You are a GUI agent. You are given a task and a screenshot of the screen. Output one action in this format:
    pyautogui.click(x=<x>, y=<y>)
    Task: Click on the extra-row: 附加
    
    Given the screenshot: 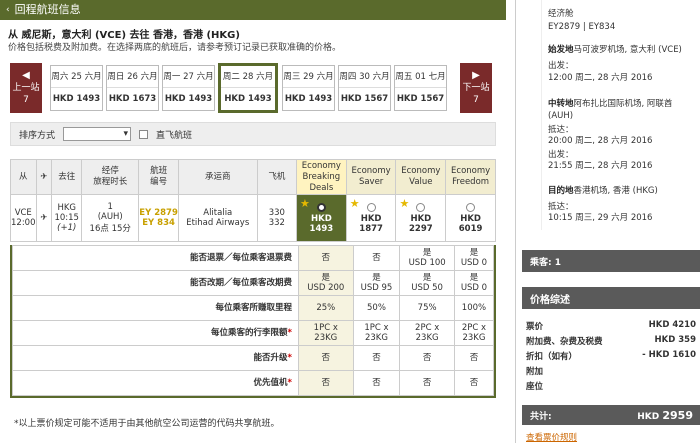 What is the action you would take?
    pyautogui.click(x=535, y=372)
    